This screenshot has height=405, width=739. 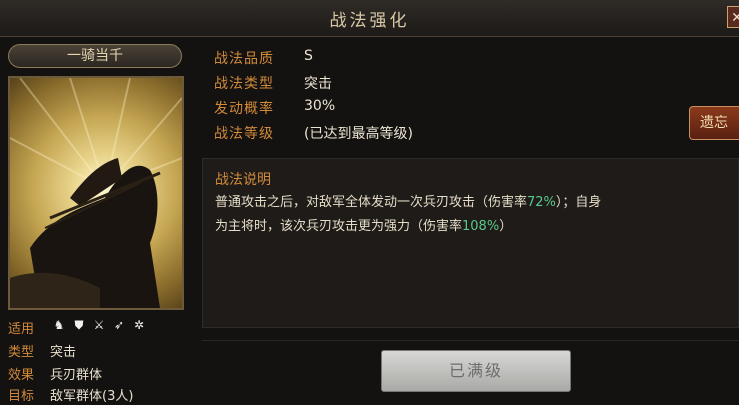 What do you see at coordinates (244, 134) in the screenshot?
I see `level-label: 战法等级` at bounding box center [244, 134].